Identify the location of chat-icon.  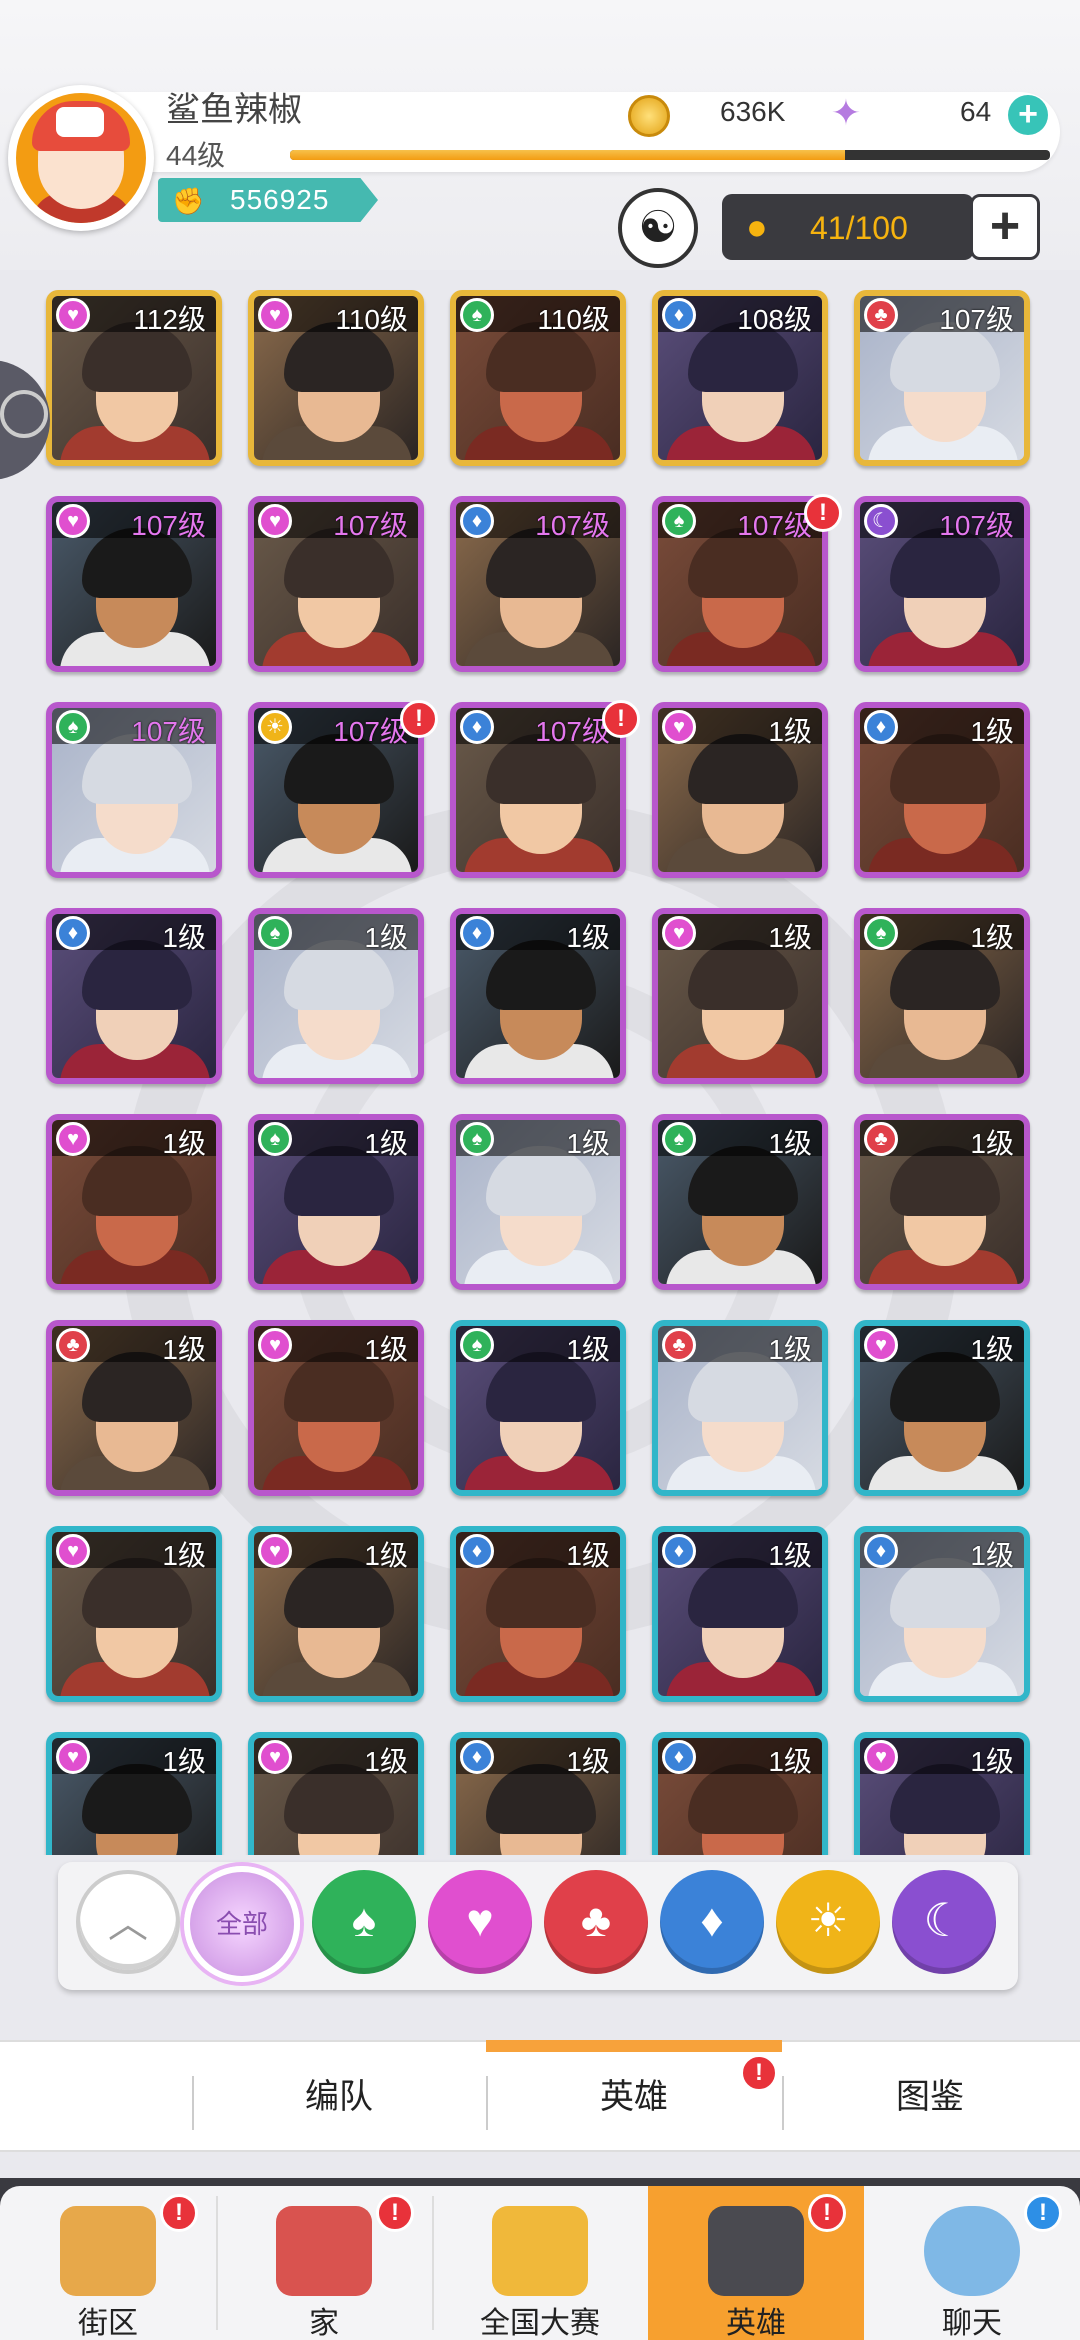
(972, 2251).